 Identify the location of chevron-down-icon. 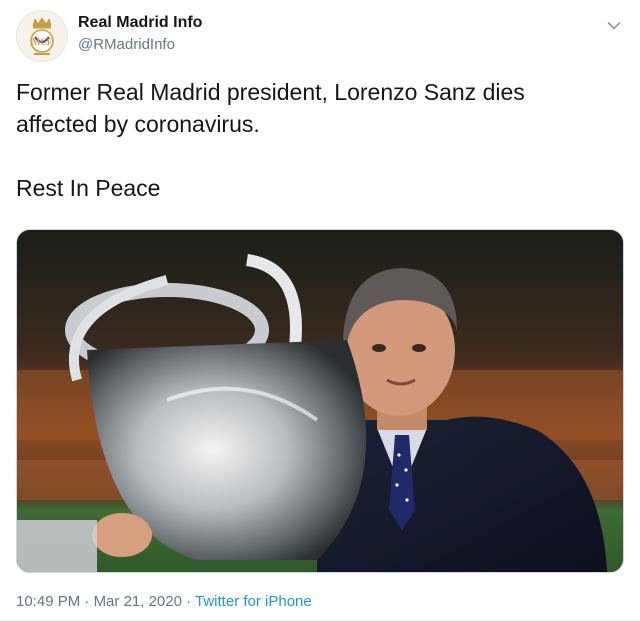
(614, 26).